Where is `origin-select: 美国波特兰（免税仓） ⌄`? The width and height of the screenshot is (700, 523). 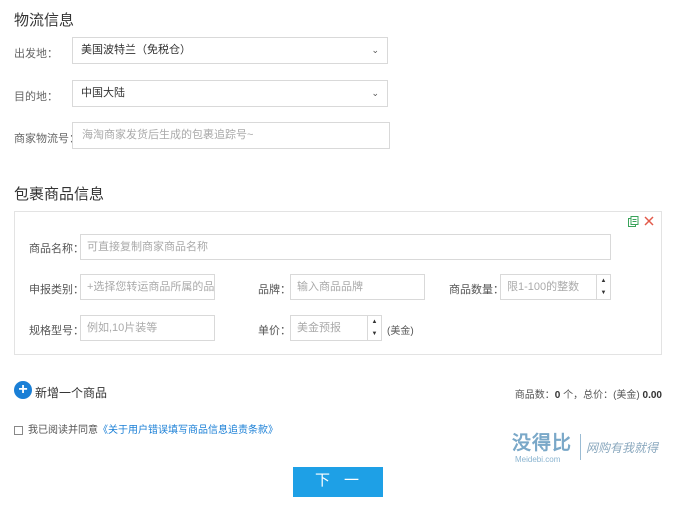
origin-select: 美国波特兰（免税仓） ⌄ is located at coordinates (230, 50).